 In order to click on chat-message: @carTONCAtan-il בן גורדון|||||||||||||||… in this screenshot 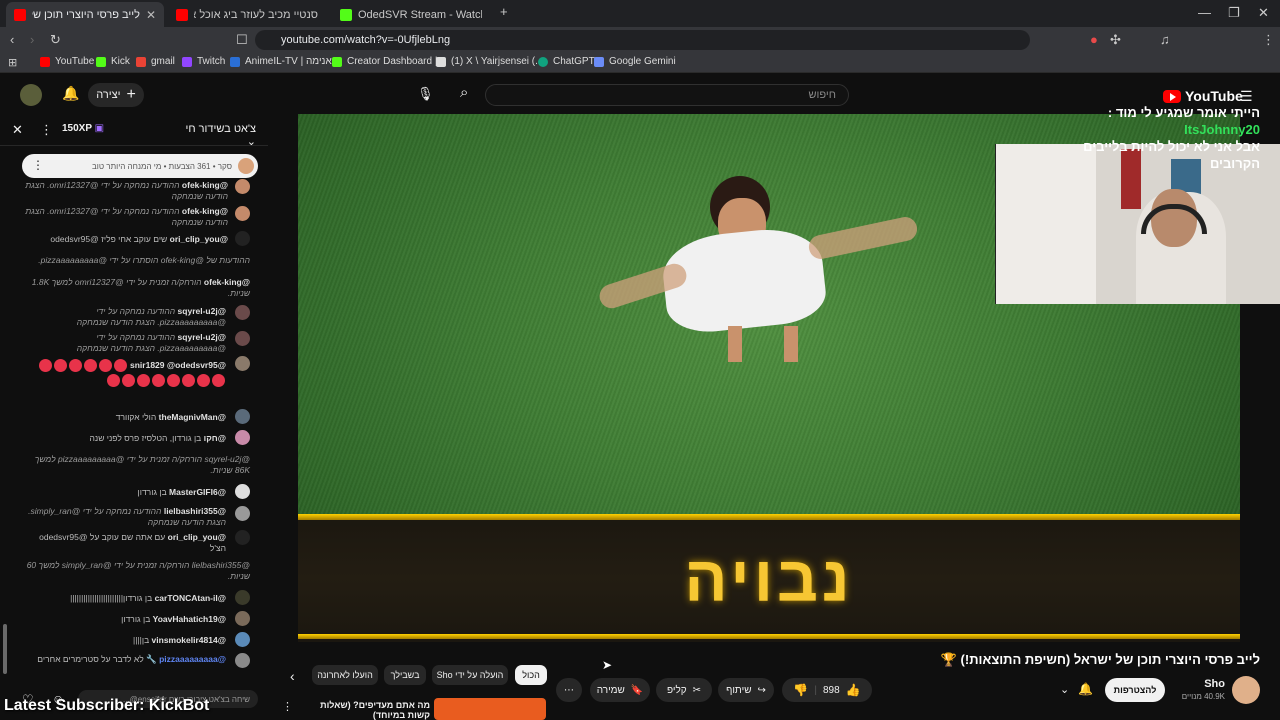, I will do `click(148, 598)`.